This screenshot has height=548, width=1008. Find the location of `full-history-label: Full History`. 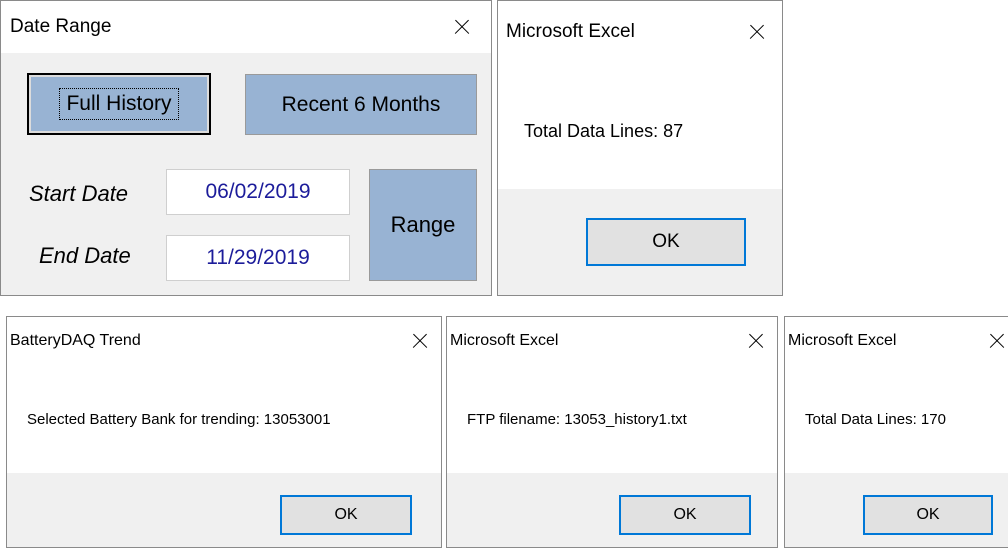

full-history-label: Full History is located at coordinates (119, 104).